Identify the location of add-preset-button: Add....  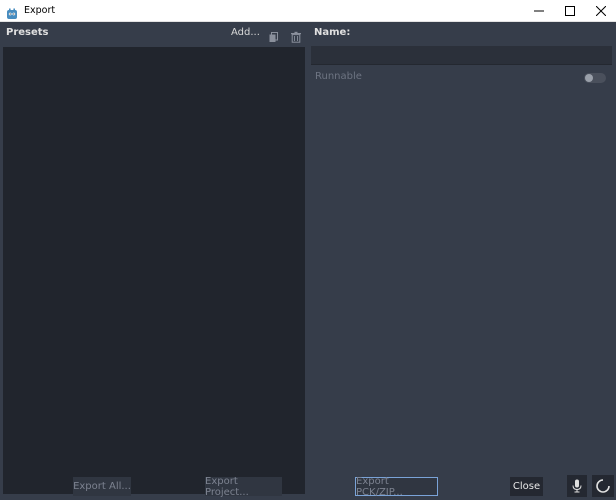
(245, 32).